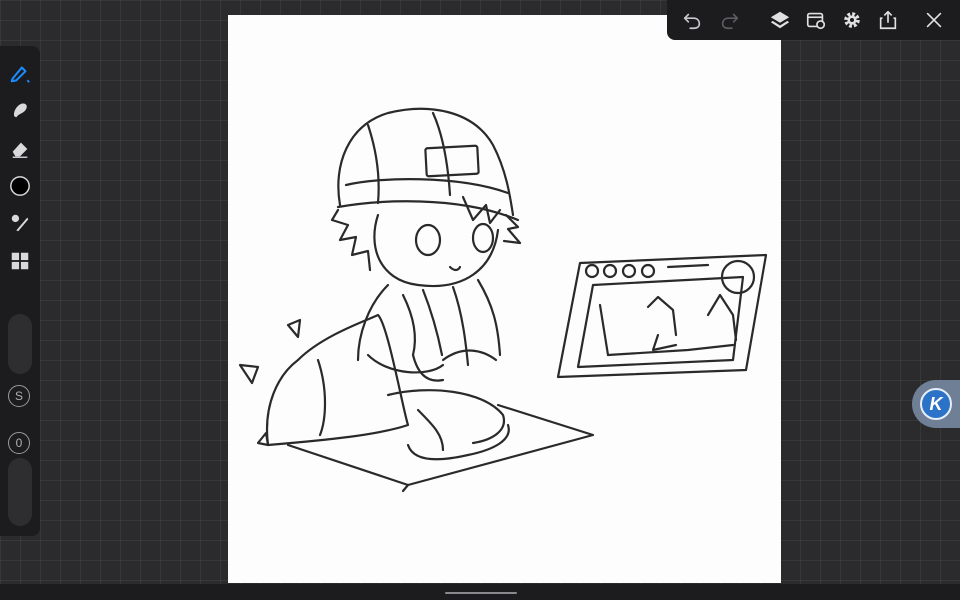 The image size is (960, 600). I want to click on layers-button, so click(780, 20).